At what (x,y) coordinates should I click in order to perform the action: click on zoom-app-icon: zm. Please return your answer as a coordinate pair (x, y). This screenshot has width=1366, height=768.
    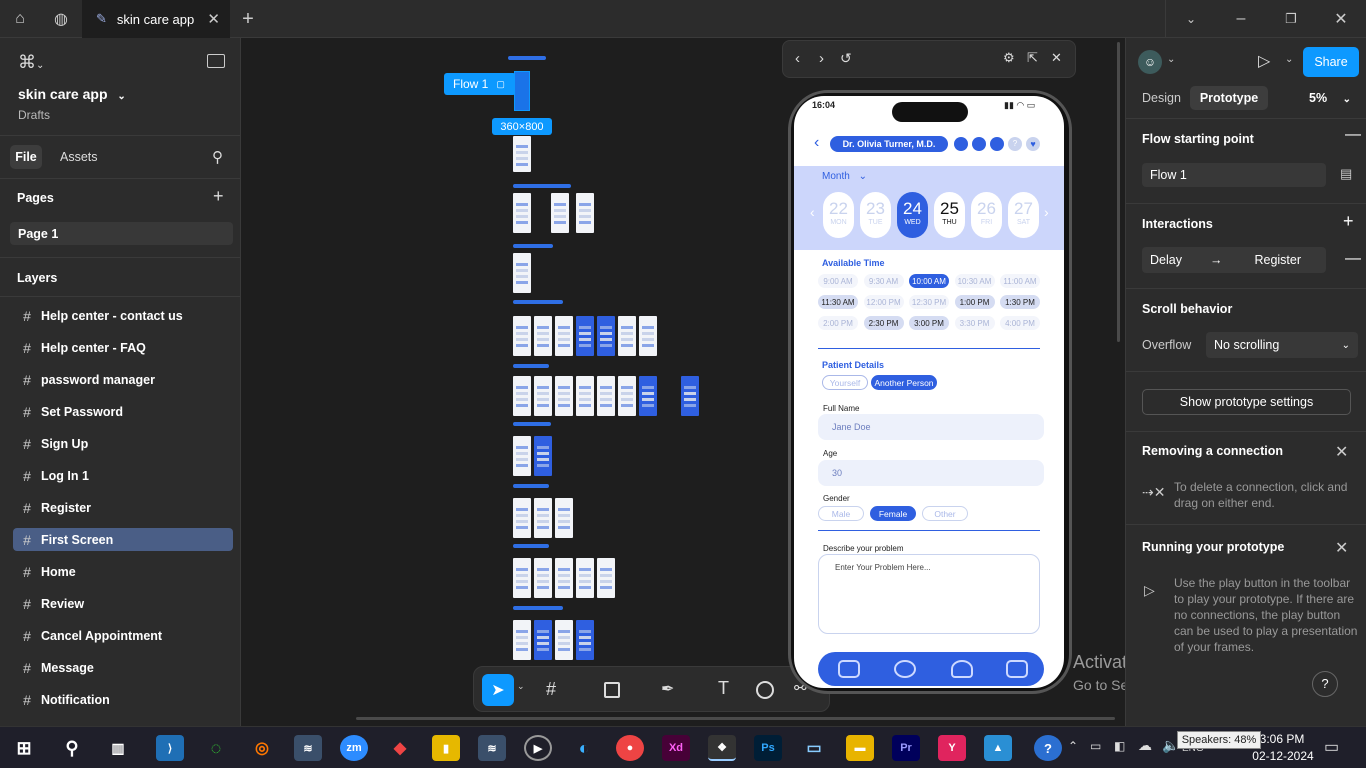
    Looking at the image, I should click on (354, 748).